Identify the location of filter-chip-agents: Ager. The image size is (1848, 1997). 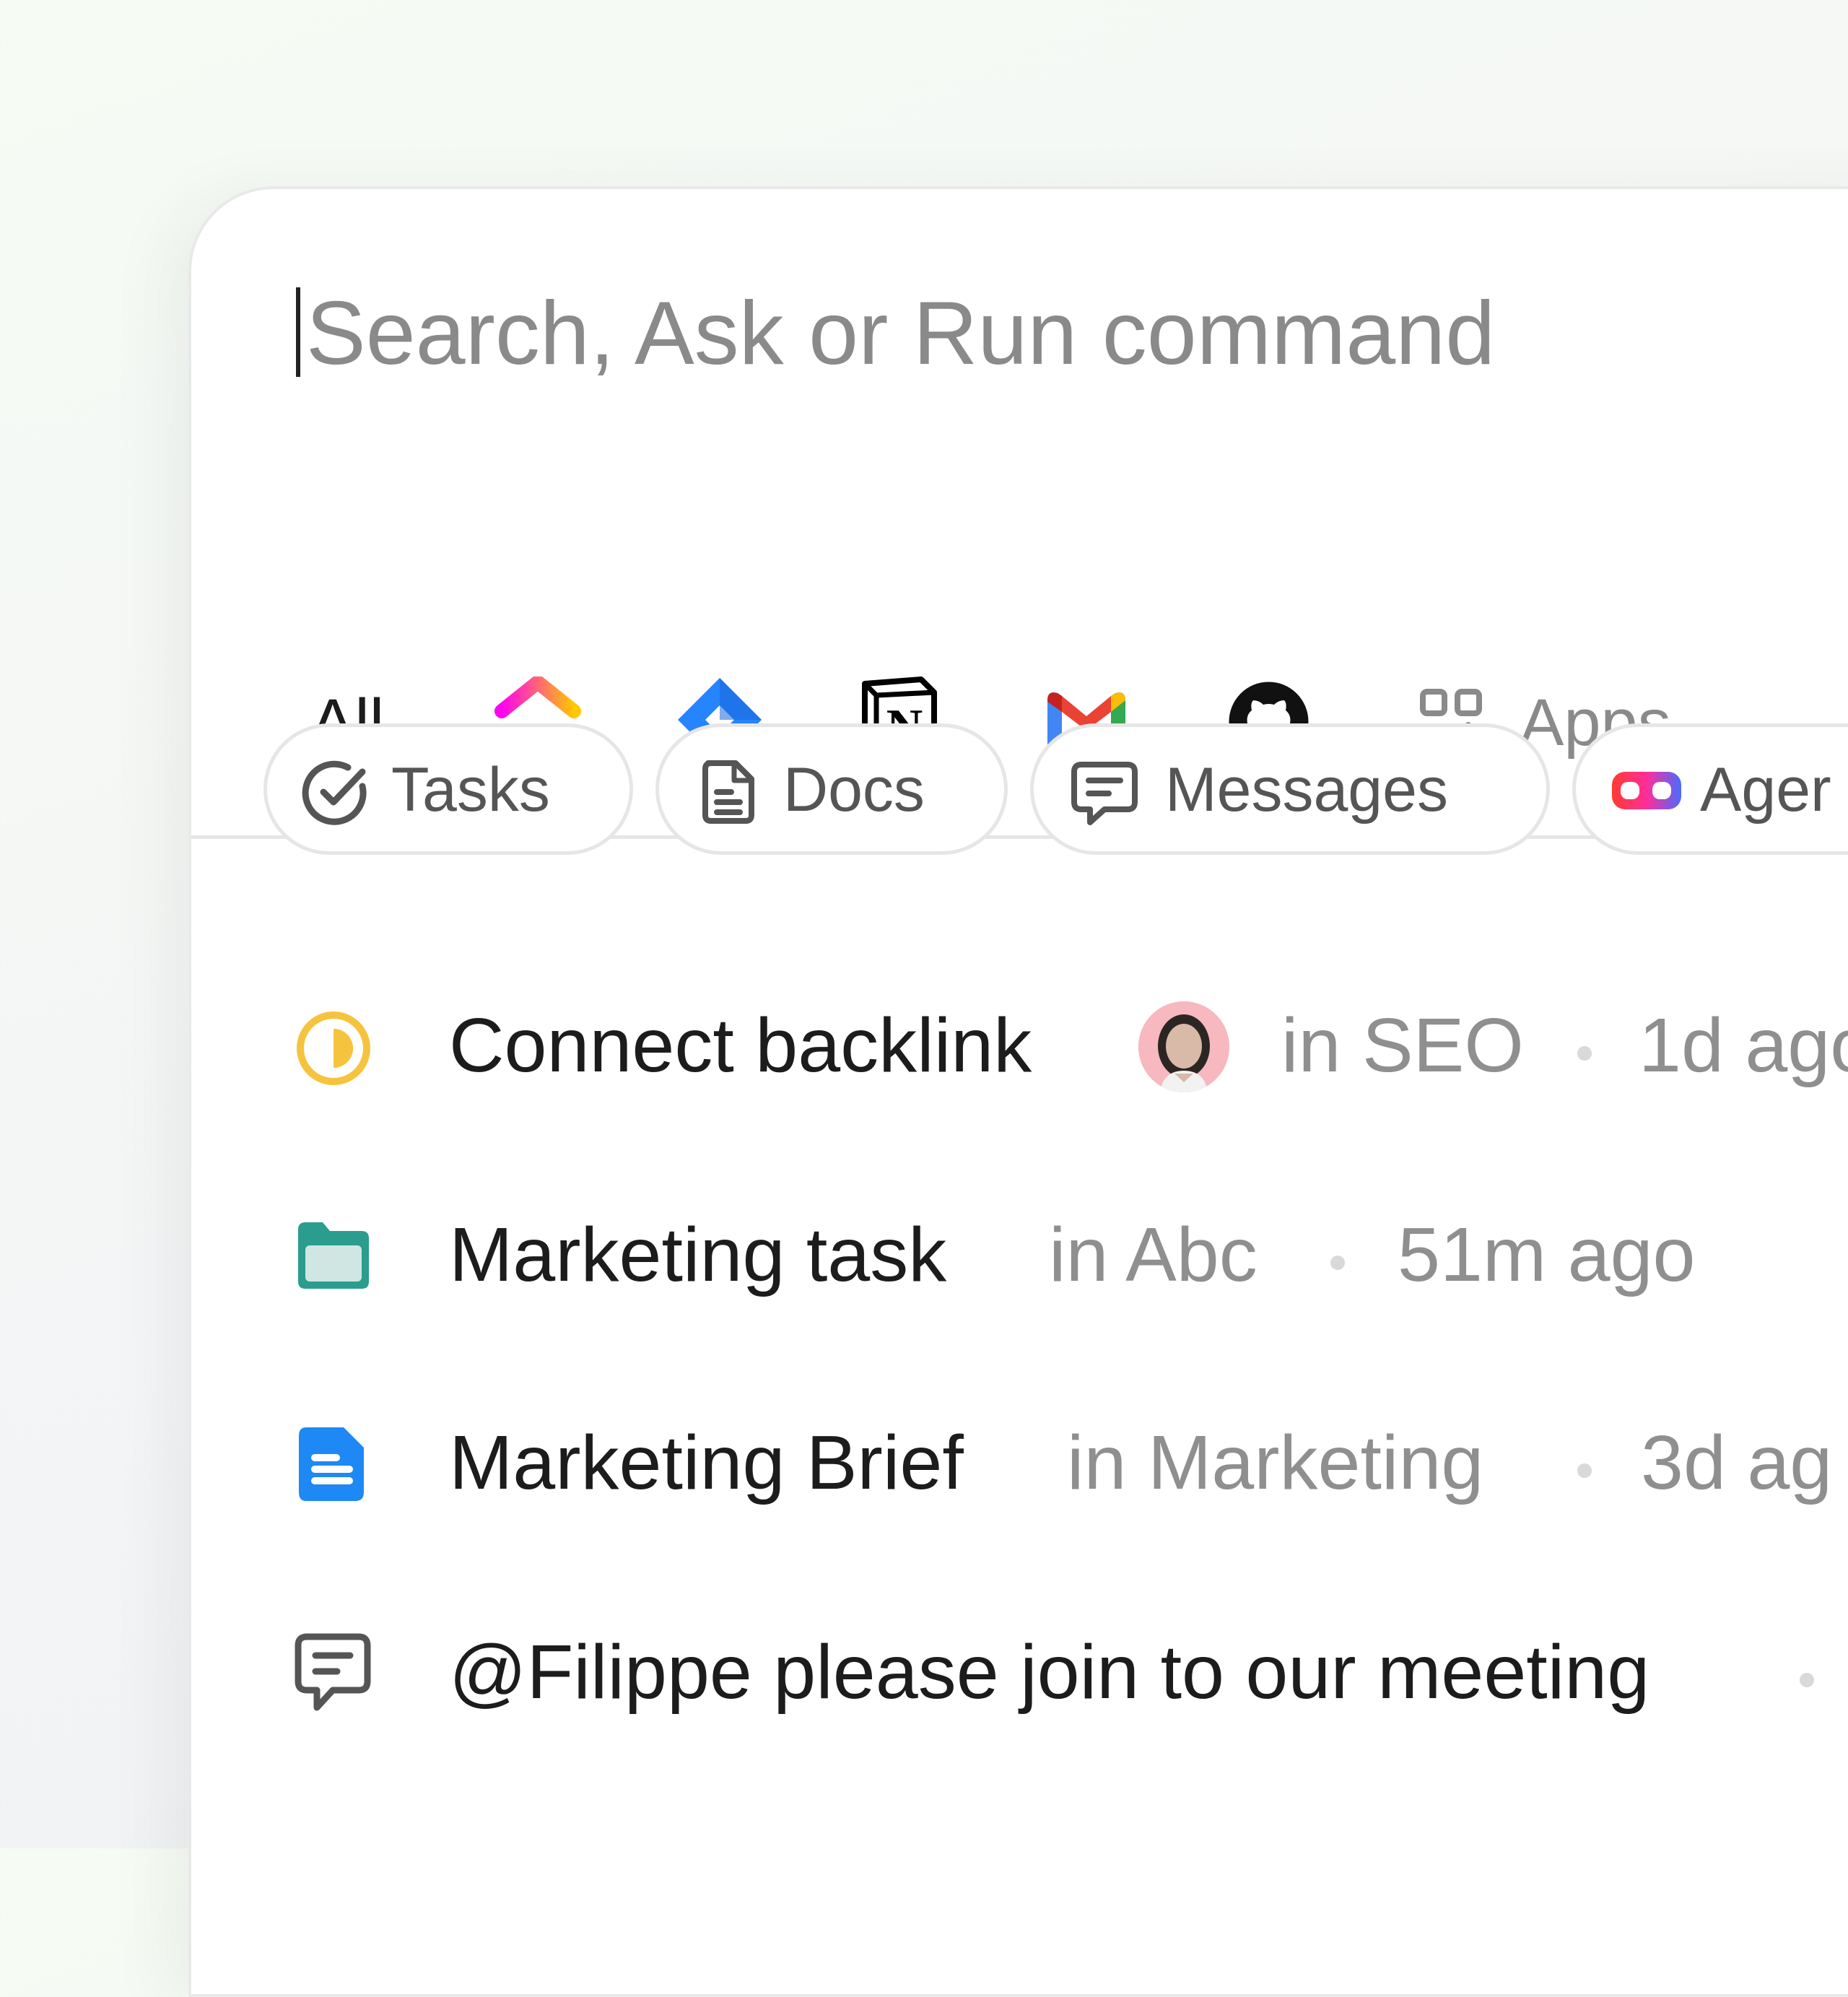
(1710, 789).